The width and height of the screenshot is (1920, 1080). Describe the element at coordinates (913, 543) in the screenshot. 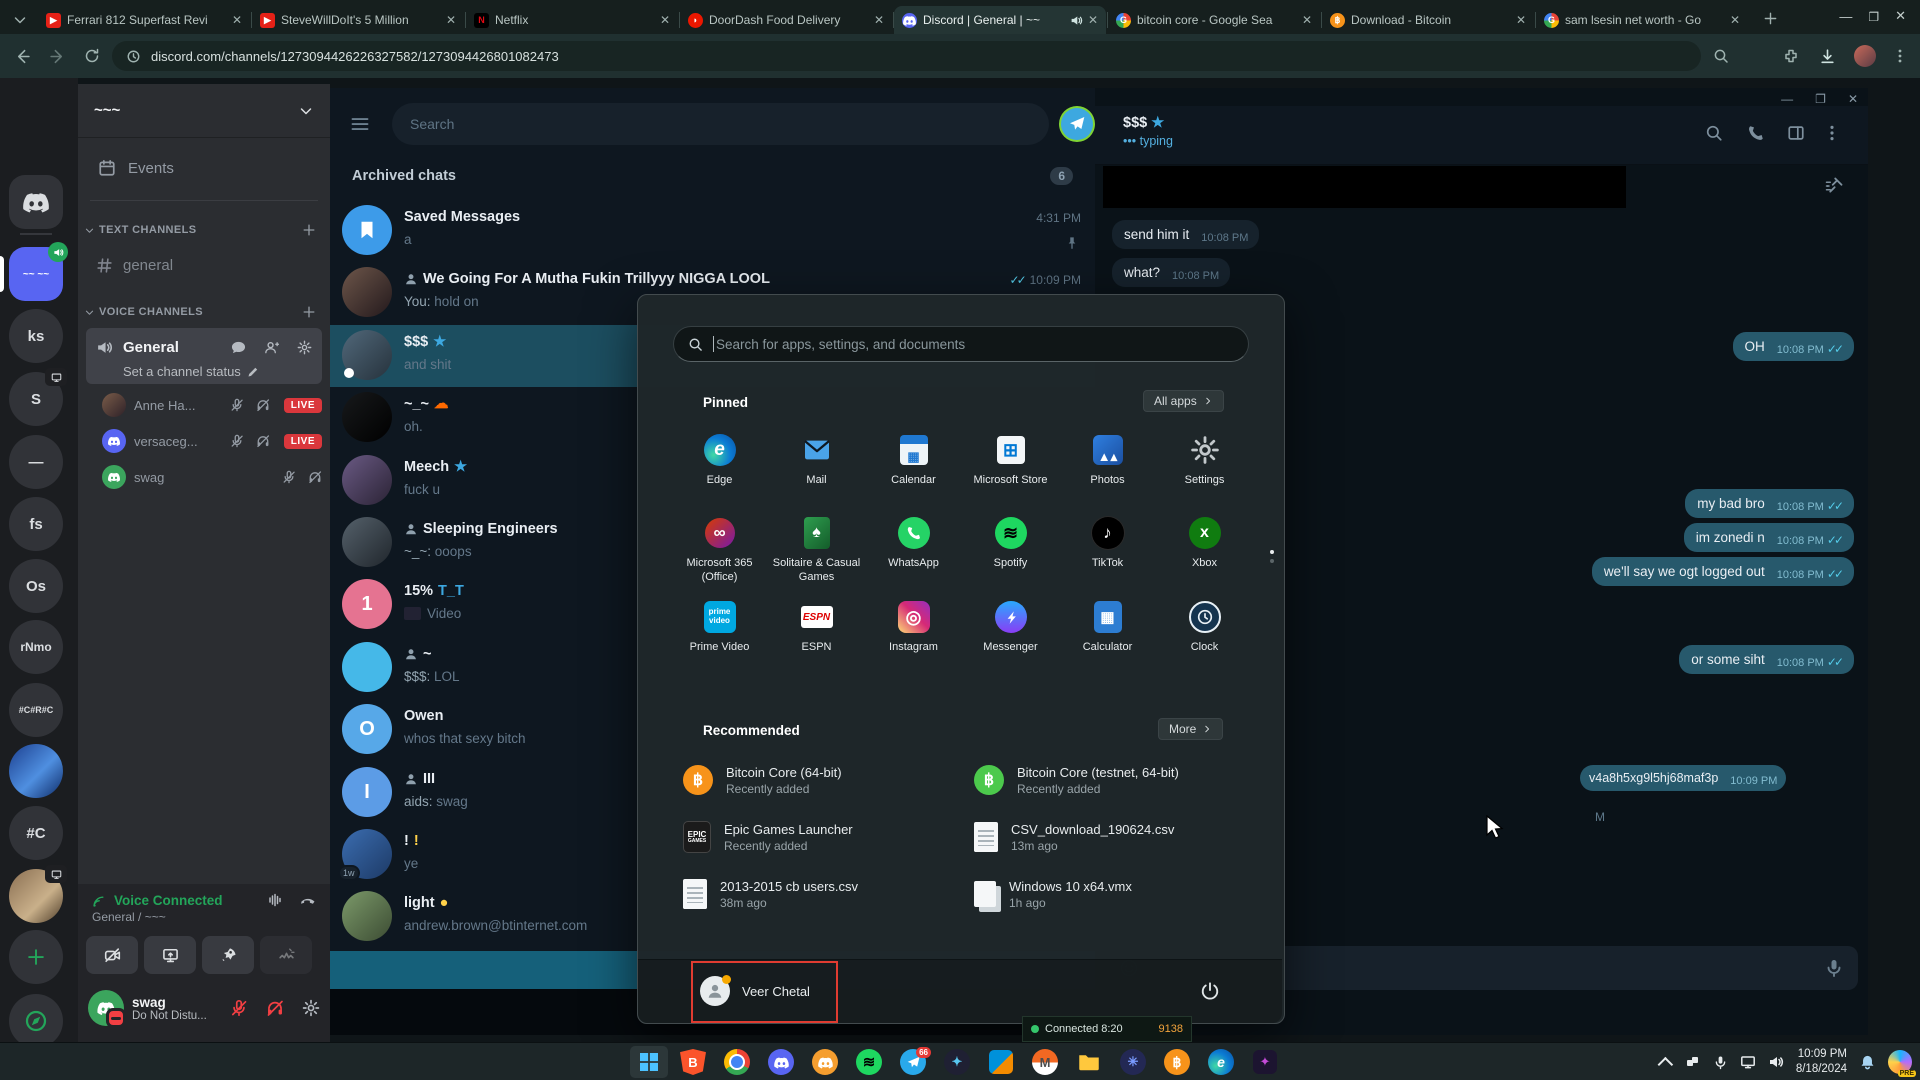

I see `pinned-app: WhatsApp` at that location.